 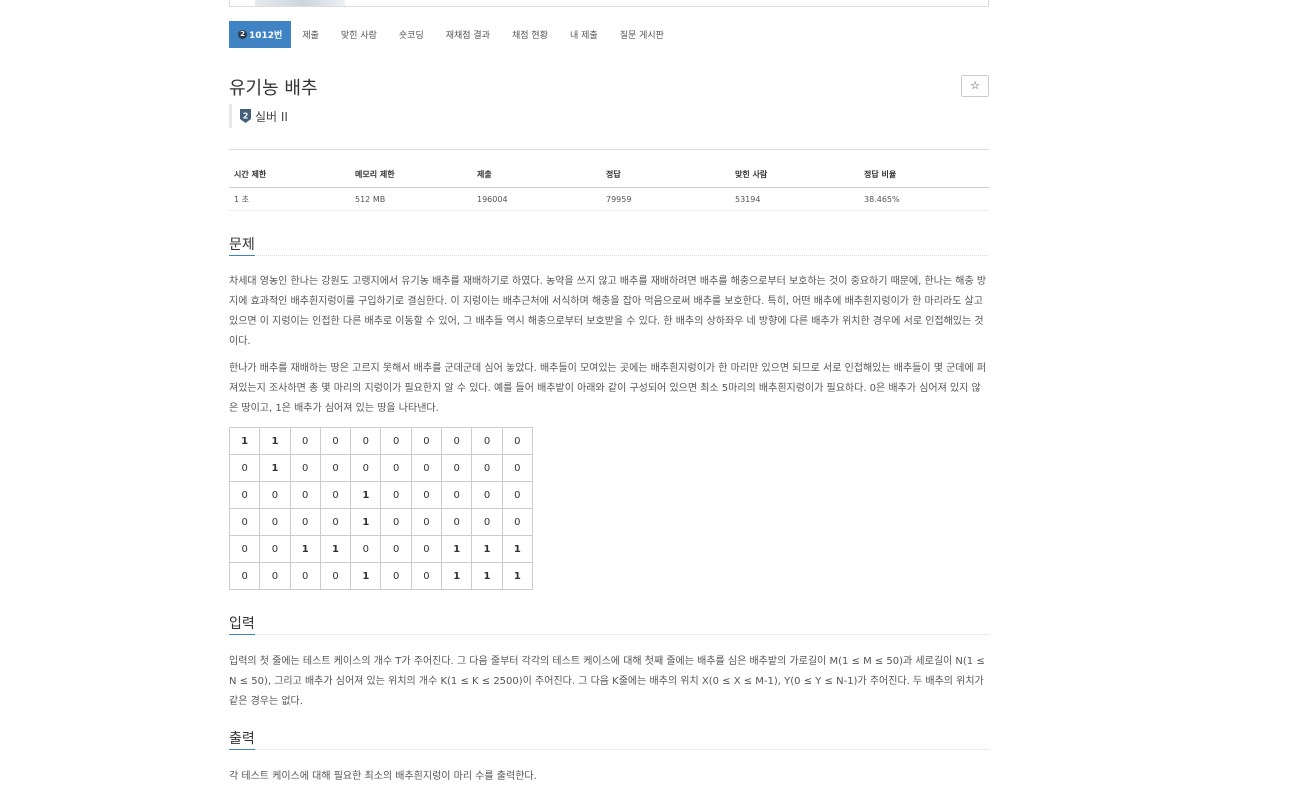 I want to click on info-value-time-limit: 1 초, so click(x=289, y=199).